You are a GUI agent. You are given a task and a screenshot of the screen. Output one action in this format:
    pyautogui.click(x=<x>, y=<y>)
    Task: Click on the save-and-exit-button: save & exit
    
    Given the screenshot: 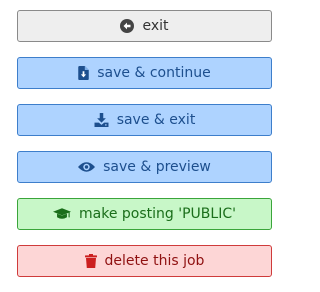 What is the action you would take?
    pyautogui.click(x=144, y=120)
    